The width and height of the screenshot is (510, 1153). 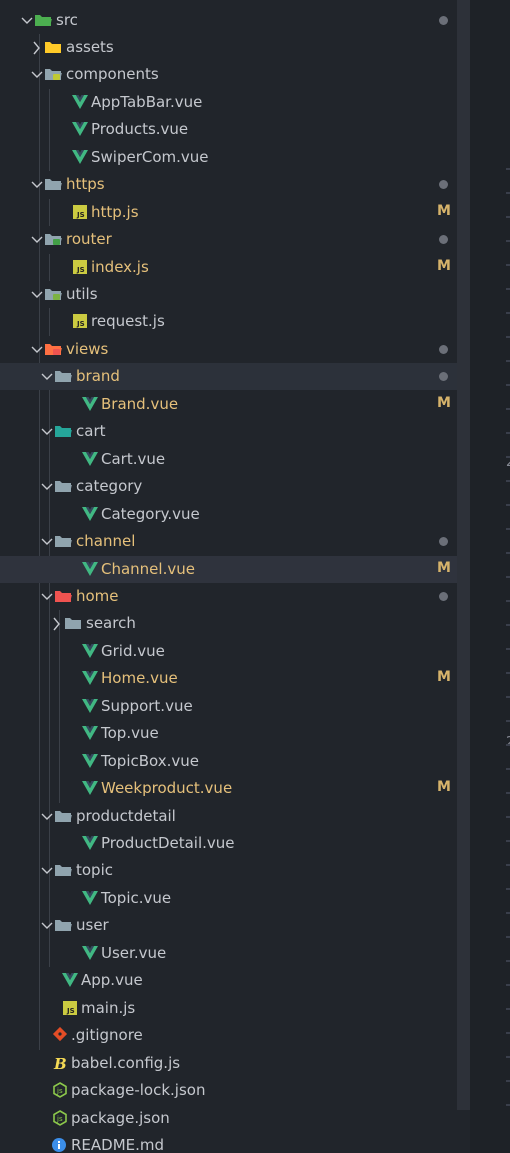 What do you see at coordinates (128, 321) in the screenshot?
I see `tree-item-label: request.js` at bounding box center [128, 321].